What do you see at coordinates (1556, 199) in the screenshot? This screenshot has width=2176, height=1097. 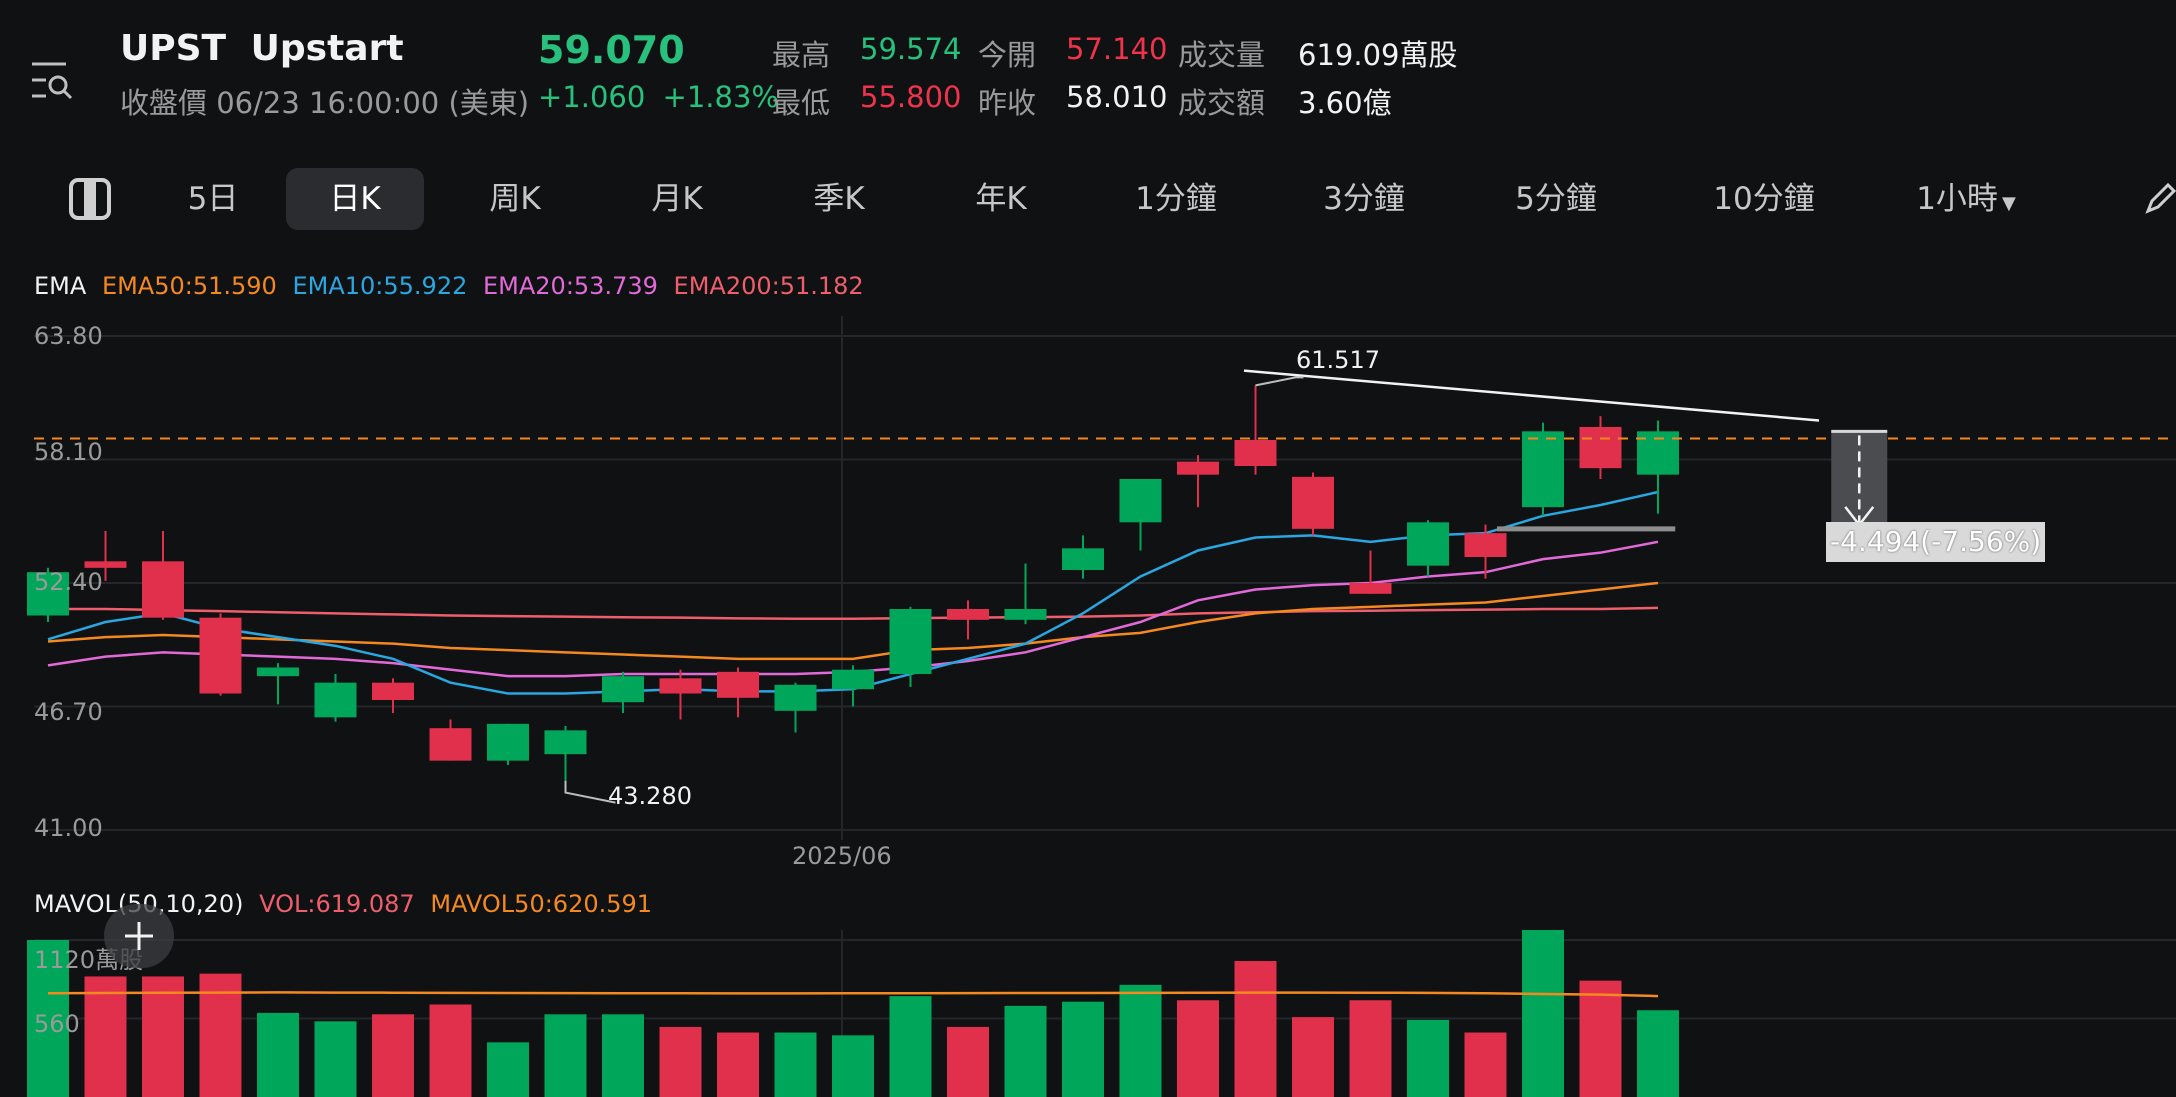 I see `tab-5min: 5分鐘` at bounding box center [1556, 199].